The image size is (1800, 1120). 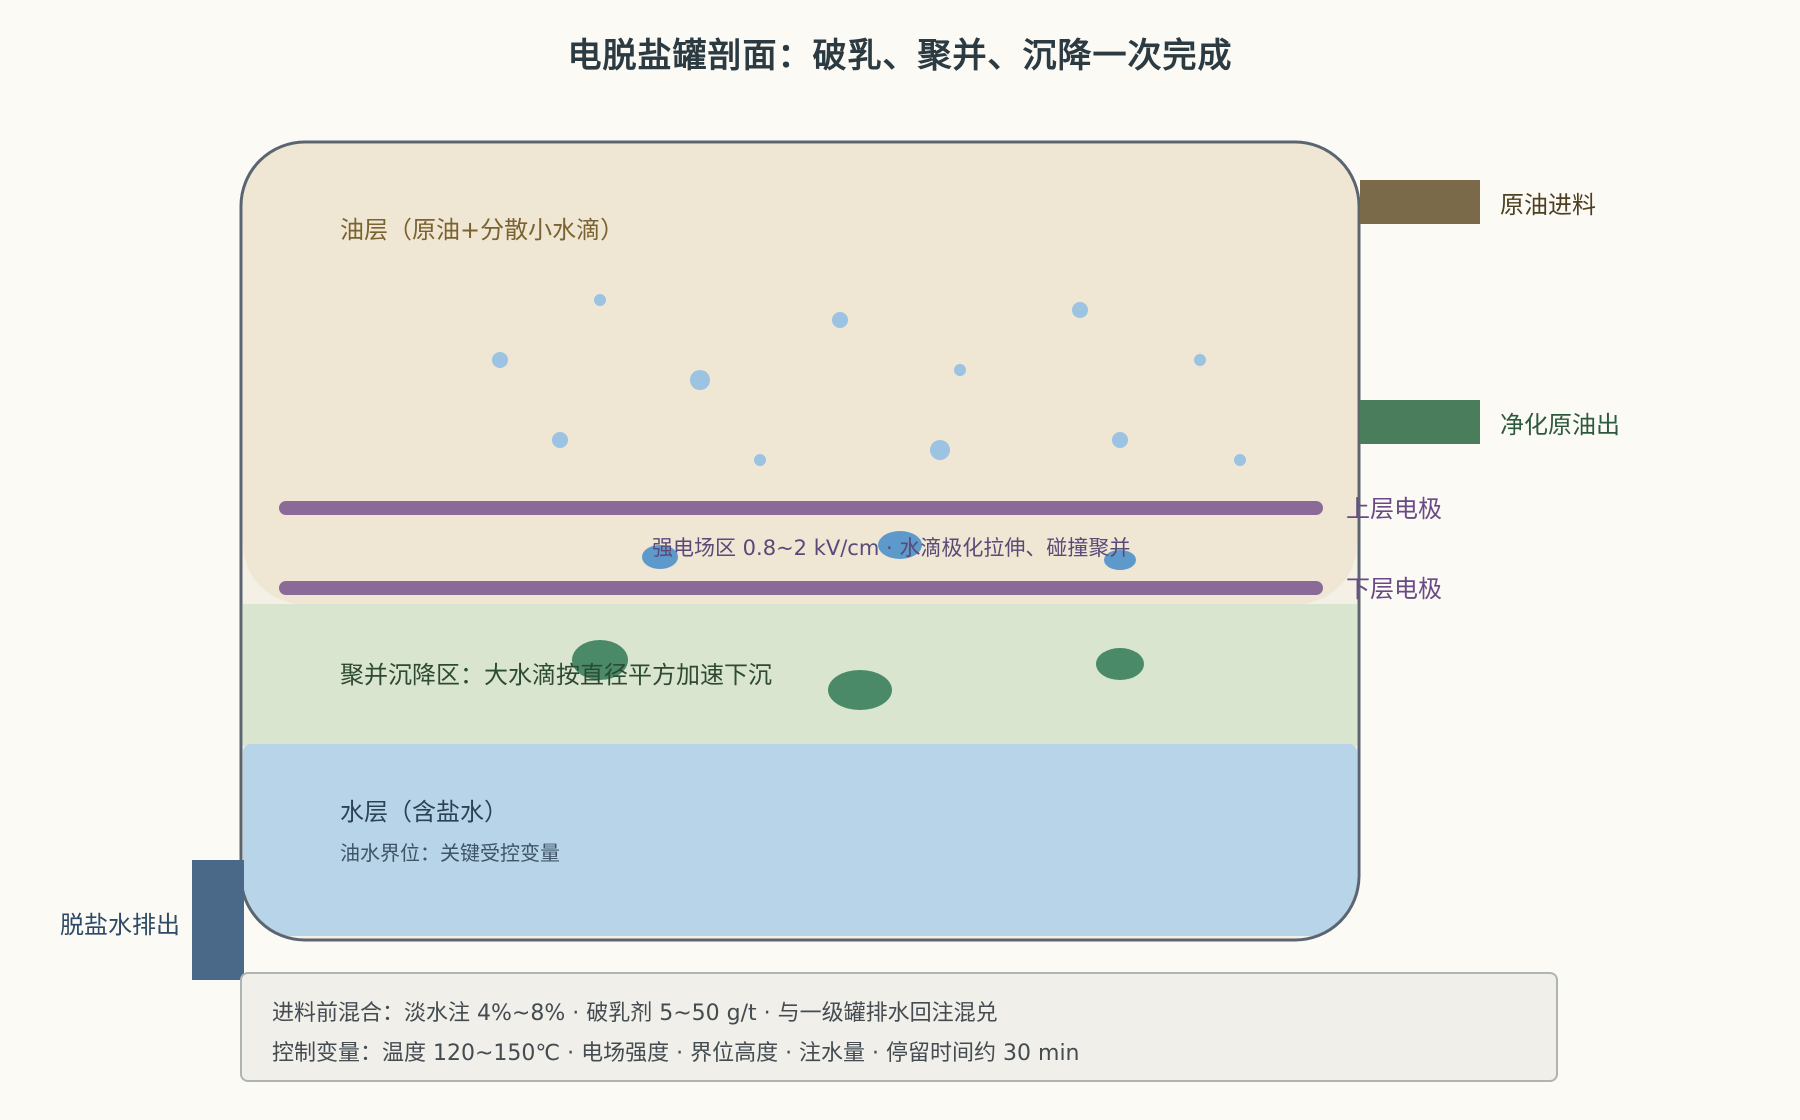 I want to click on interface-level-label: 油水界位：关键受控变量, so click(x=450, y=853).